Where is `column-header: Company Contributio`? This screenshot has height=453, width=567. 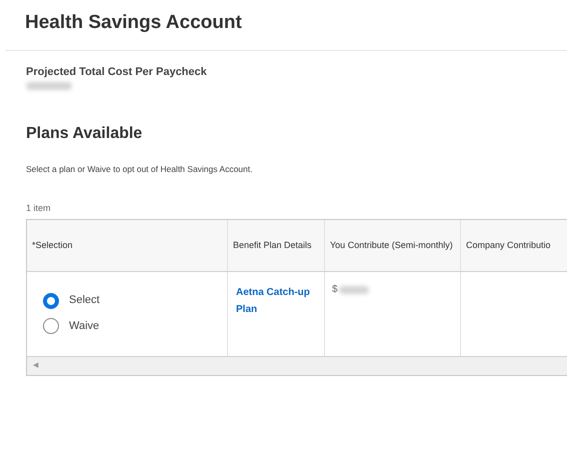 column-header: Company Contributio is located at coordinates (508, 245).